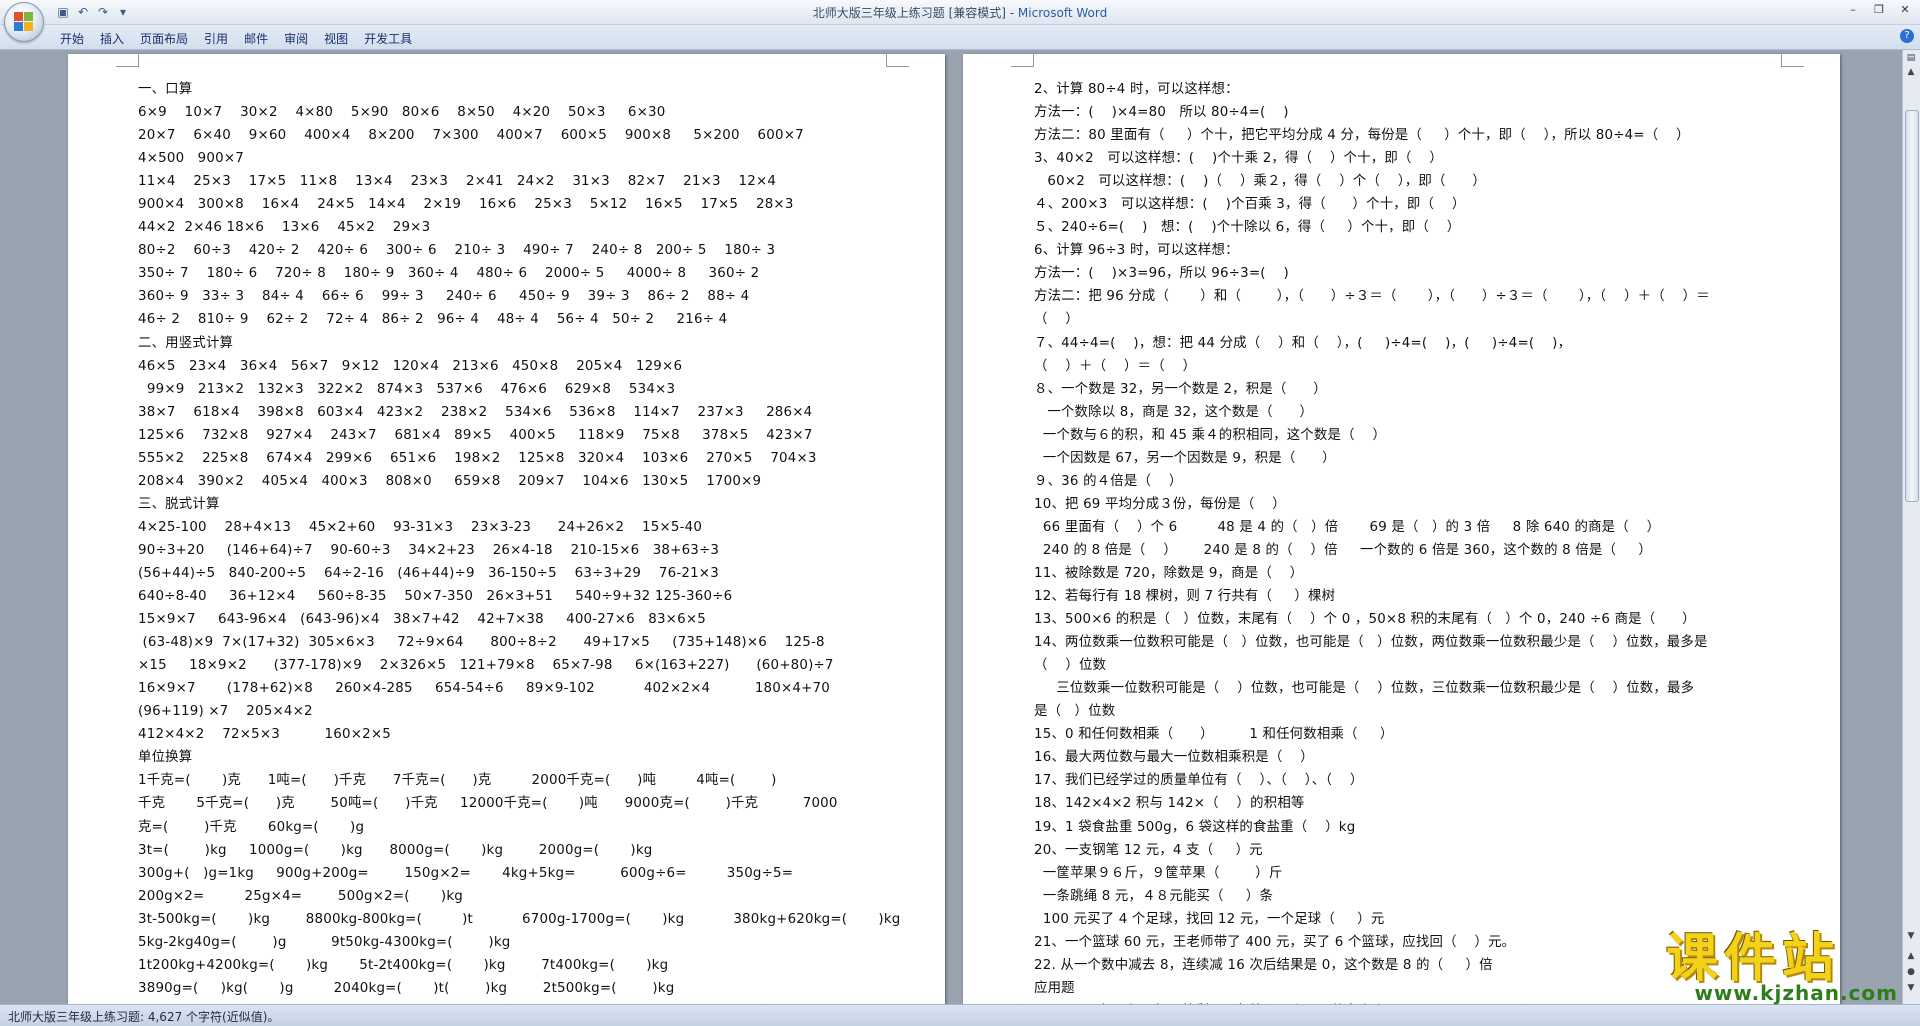  I want to click on text-line: 一、口算, so click(165, 89).